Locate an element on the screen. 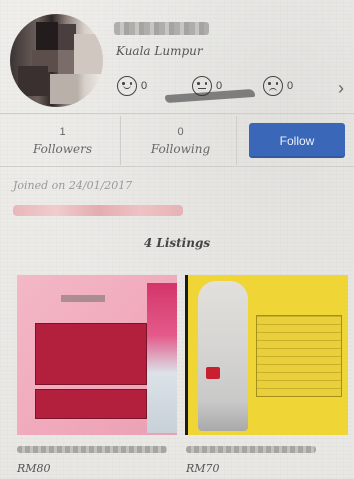 The width and height of the screenshot is (354, 479). followers-stat: 1 Followers is located at coordinates (62, 141).